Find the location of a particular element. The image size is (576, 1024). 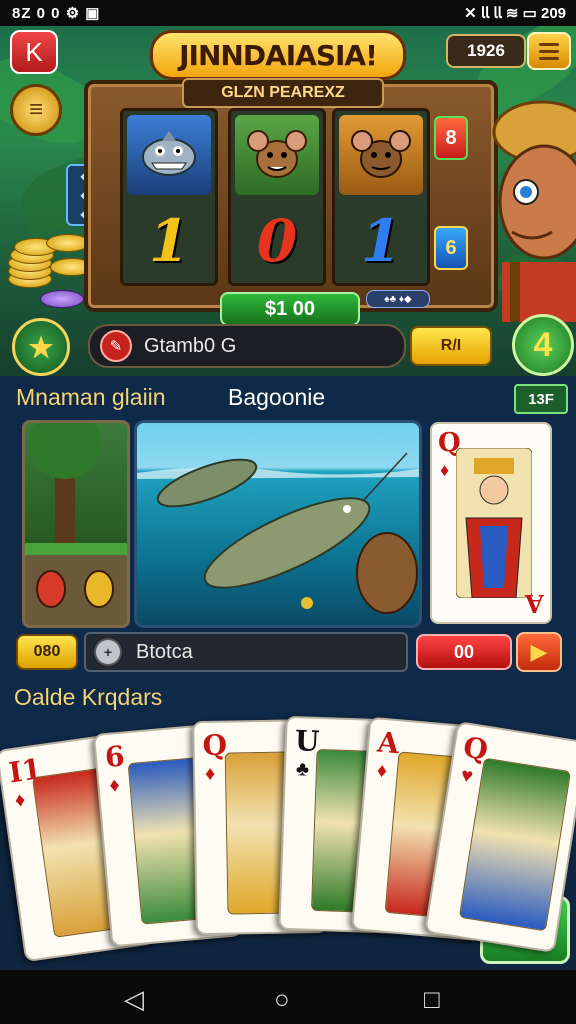

status-field-text: Btotca is located at coordinates (164, 651).